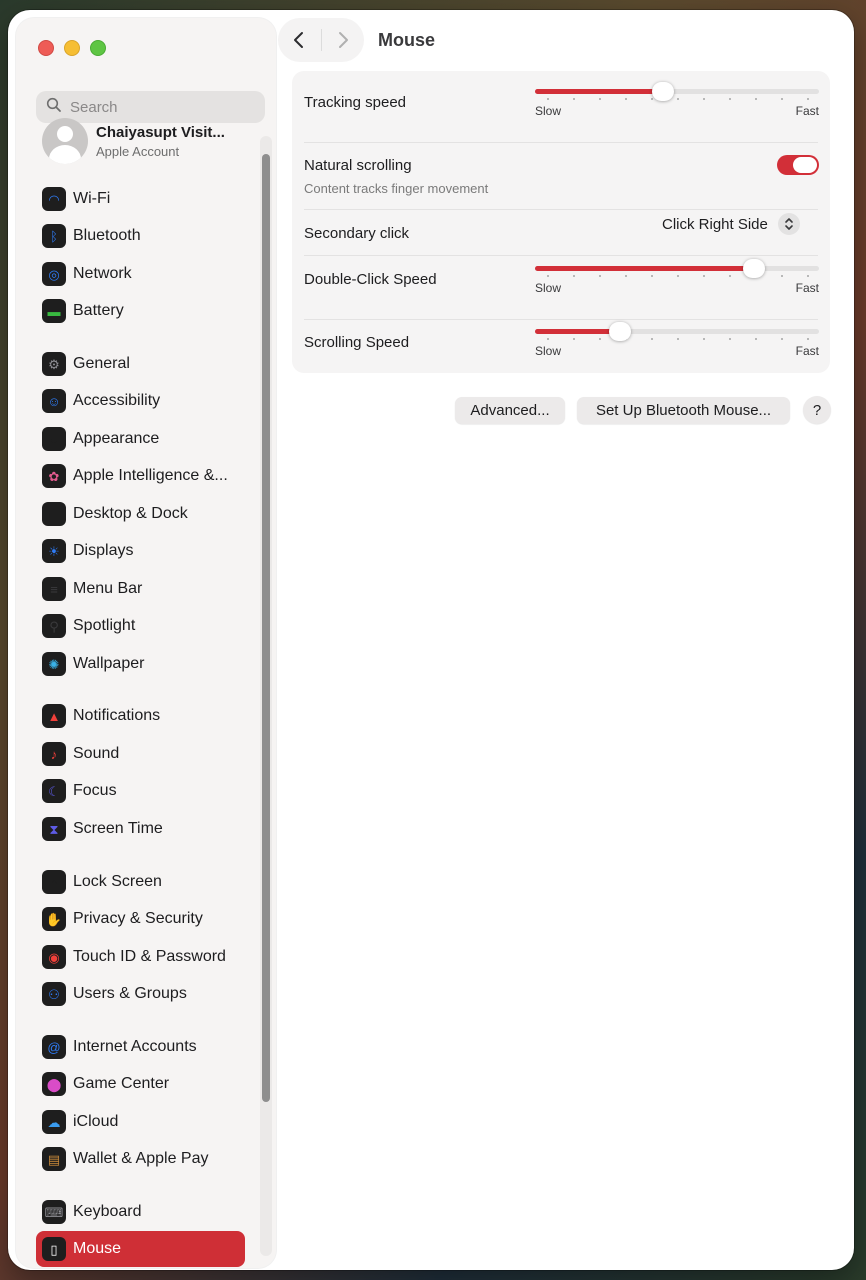 Image resolution: width=866 pixels, height=1280 pixels. What do you see at coordinates (98, 48) in the screenshot?
I see `zoom-window-button` at bounding box center [98, 48].